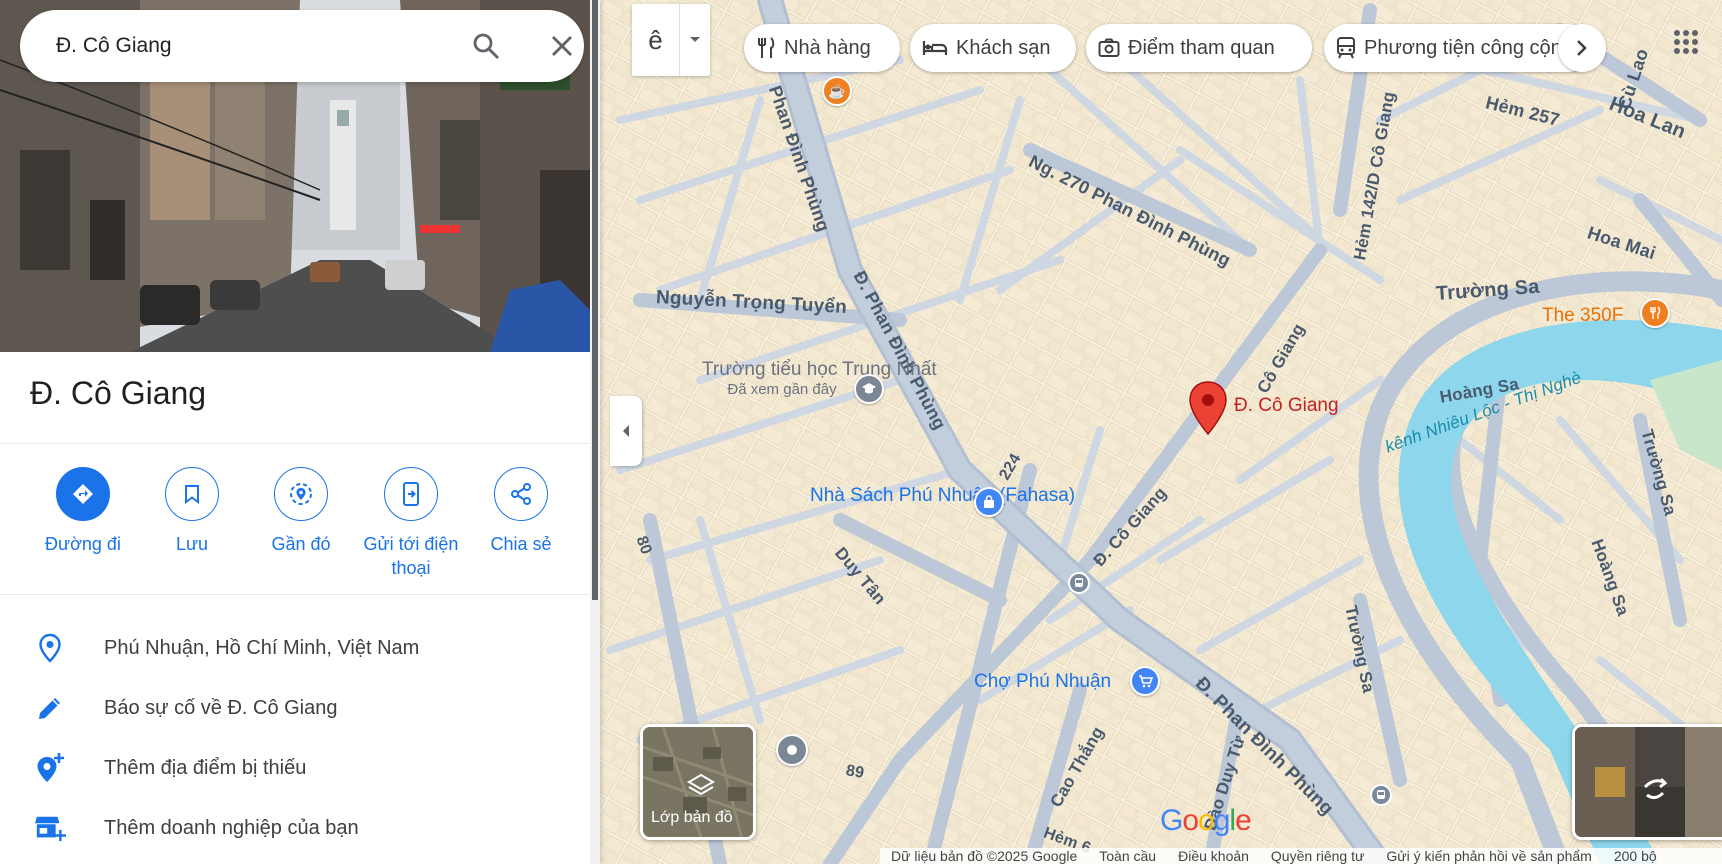 Image resolution: width=1722 pixels, height=864 pixels. I want to click on place-dot-icon, so click(792, 750).